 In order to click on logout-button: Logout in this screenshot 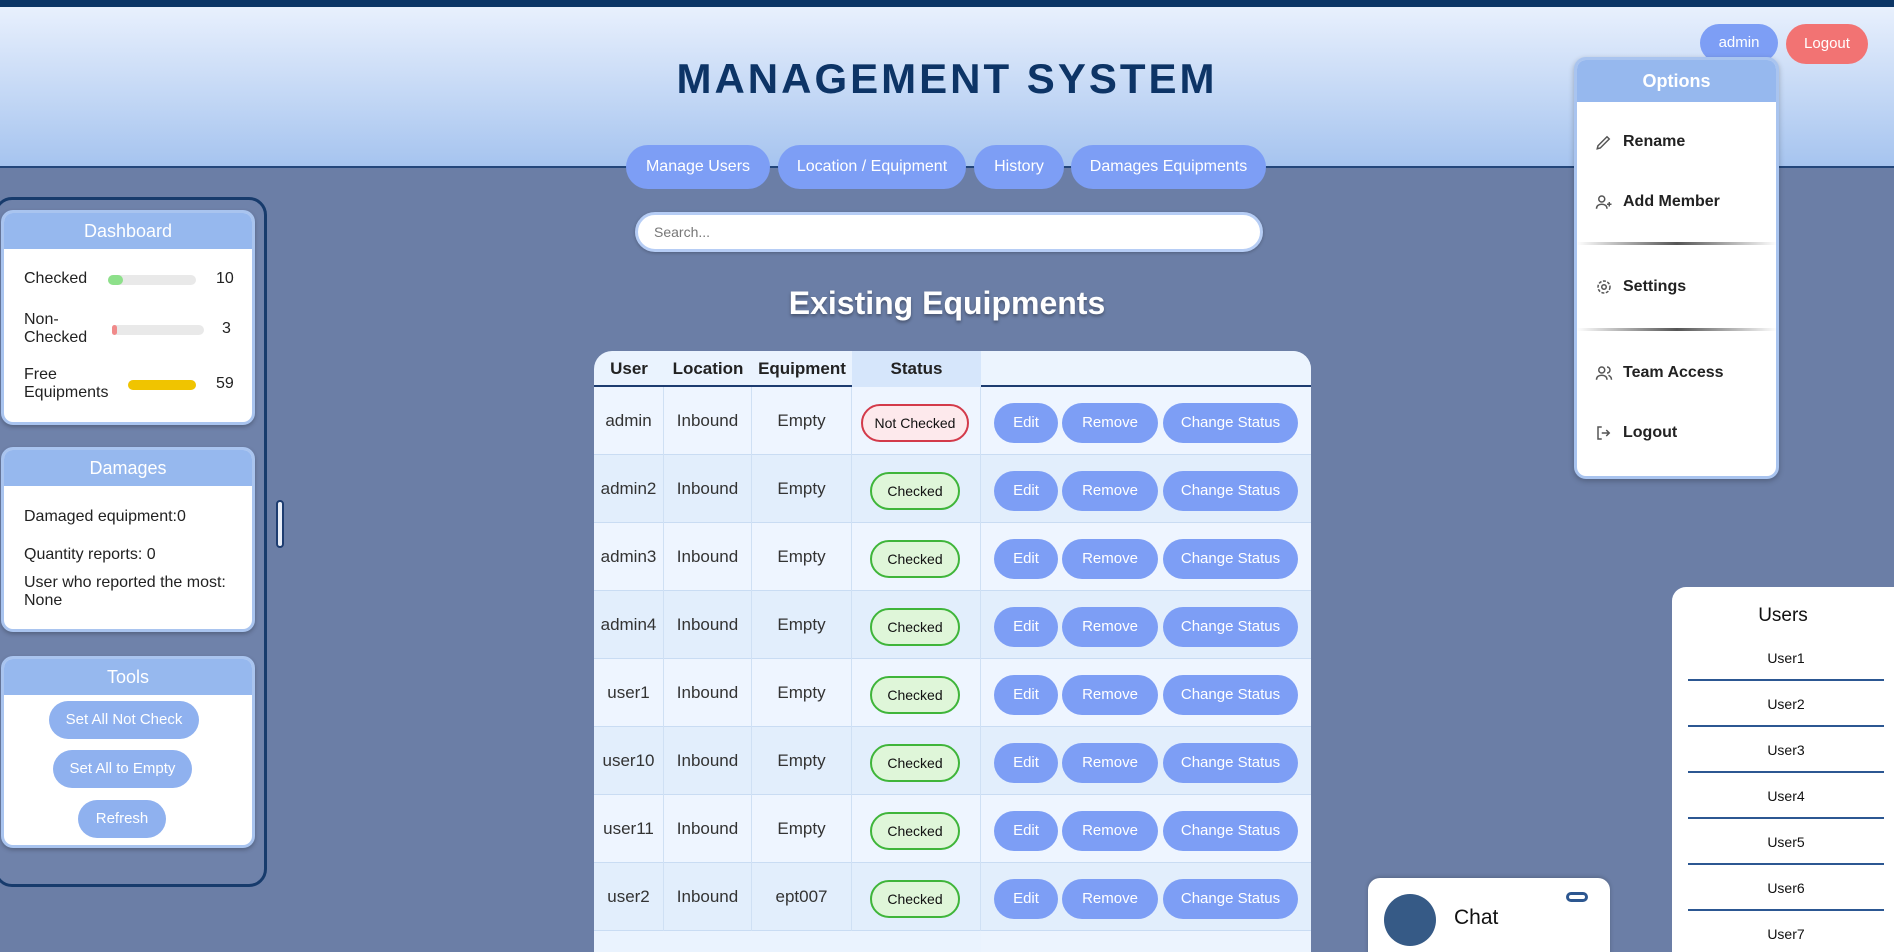, I will do `click(1827, 44)`.